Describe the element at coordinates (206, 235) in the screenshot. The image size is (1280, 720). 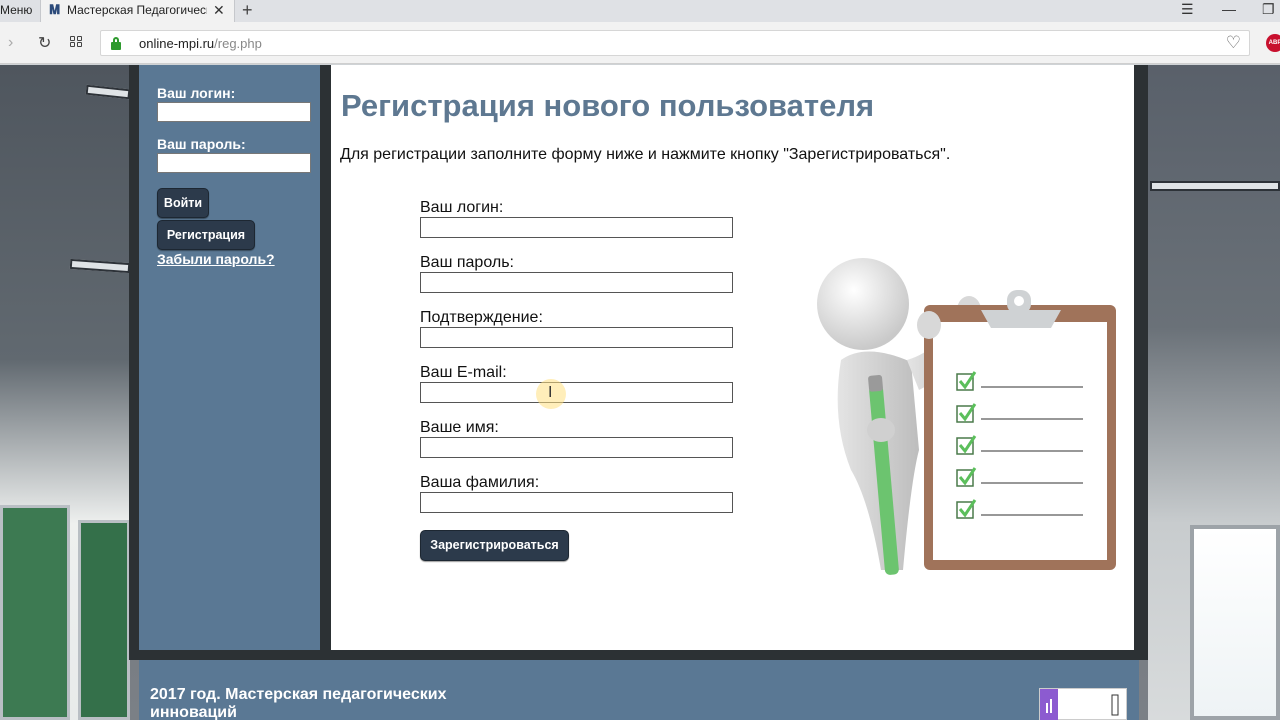
I see `register-button: Регистрация` at that location.